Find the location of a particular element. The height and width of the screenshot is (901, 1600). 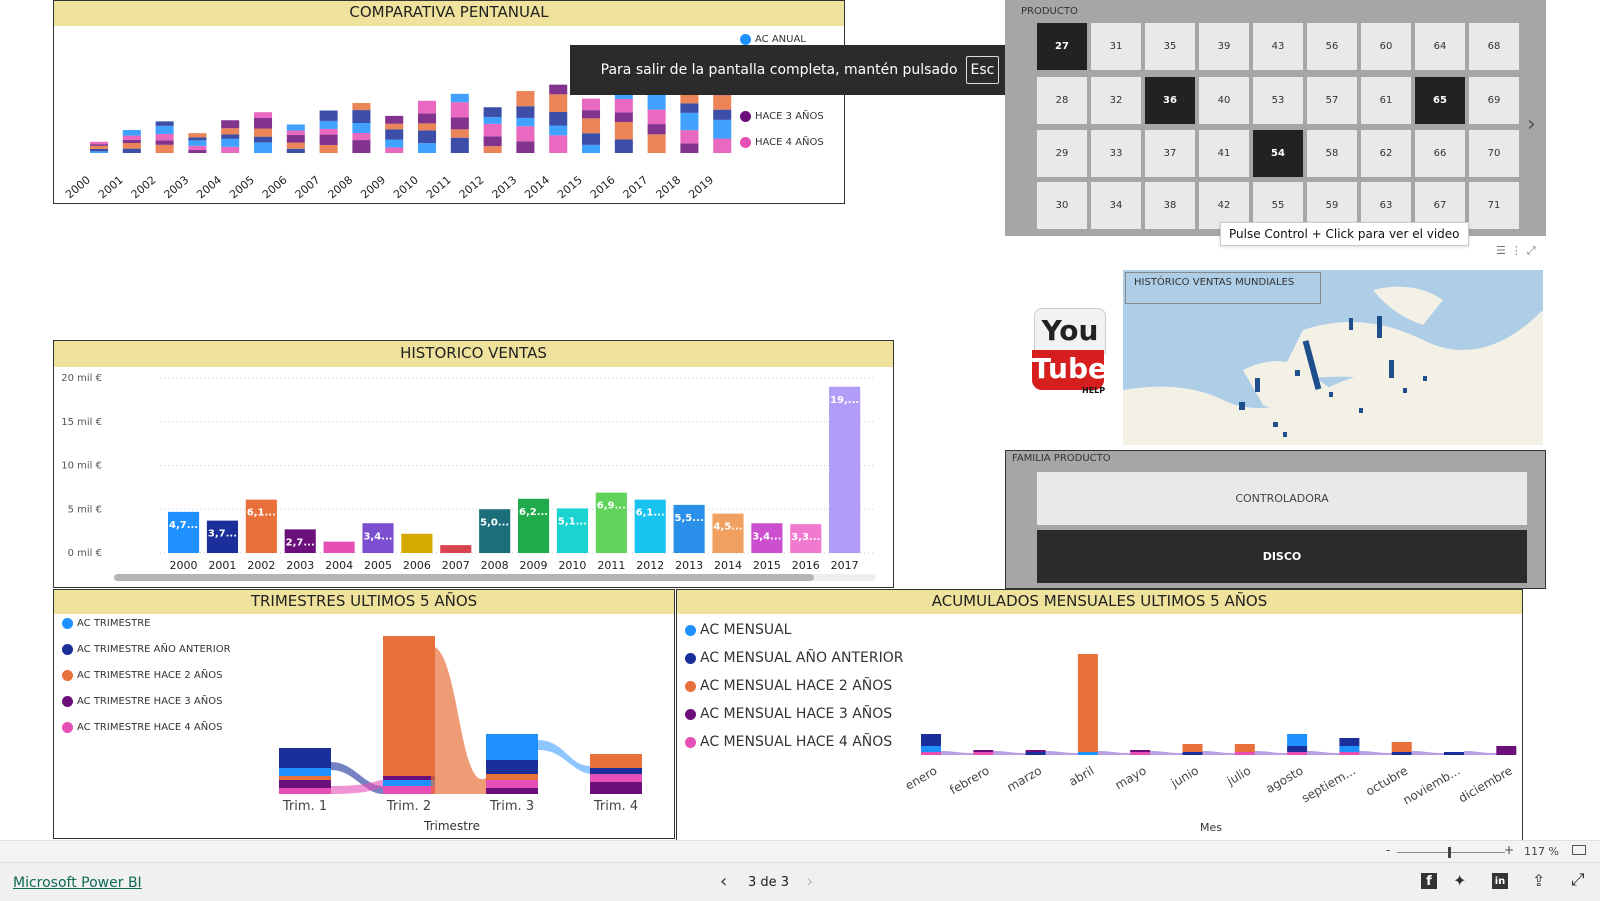

familia-option-controladora: CONTROLADORA is located at coordinates (1282, 498).